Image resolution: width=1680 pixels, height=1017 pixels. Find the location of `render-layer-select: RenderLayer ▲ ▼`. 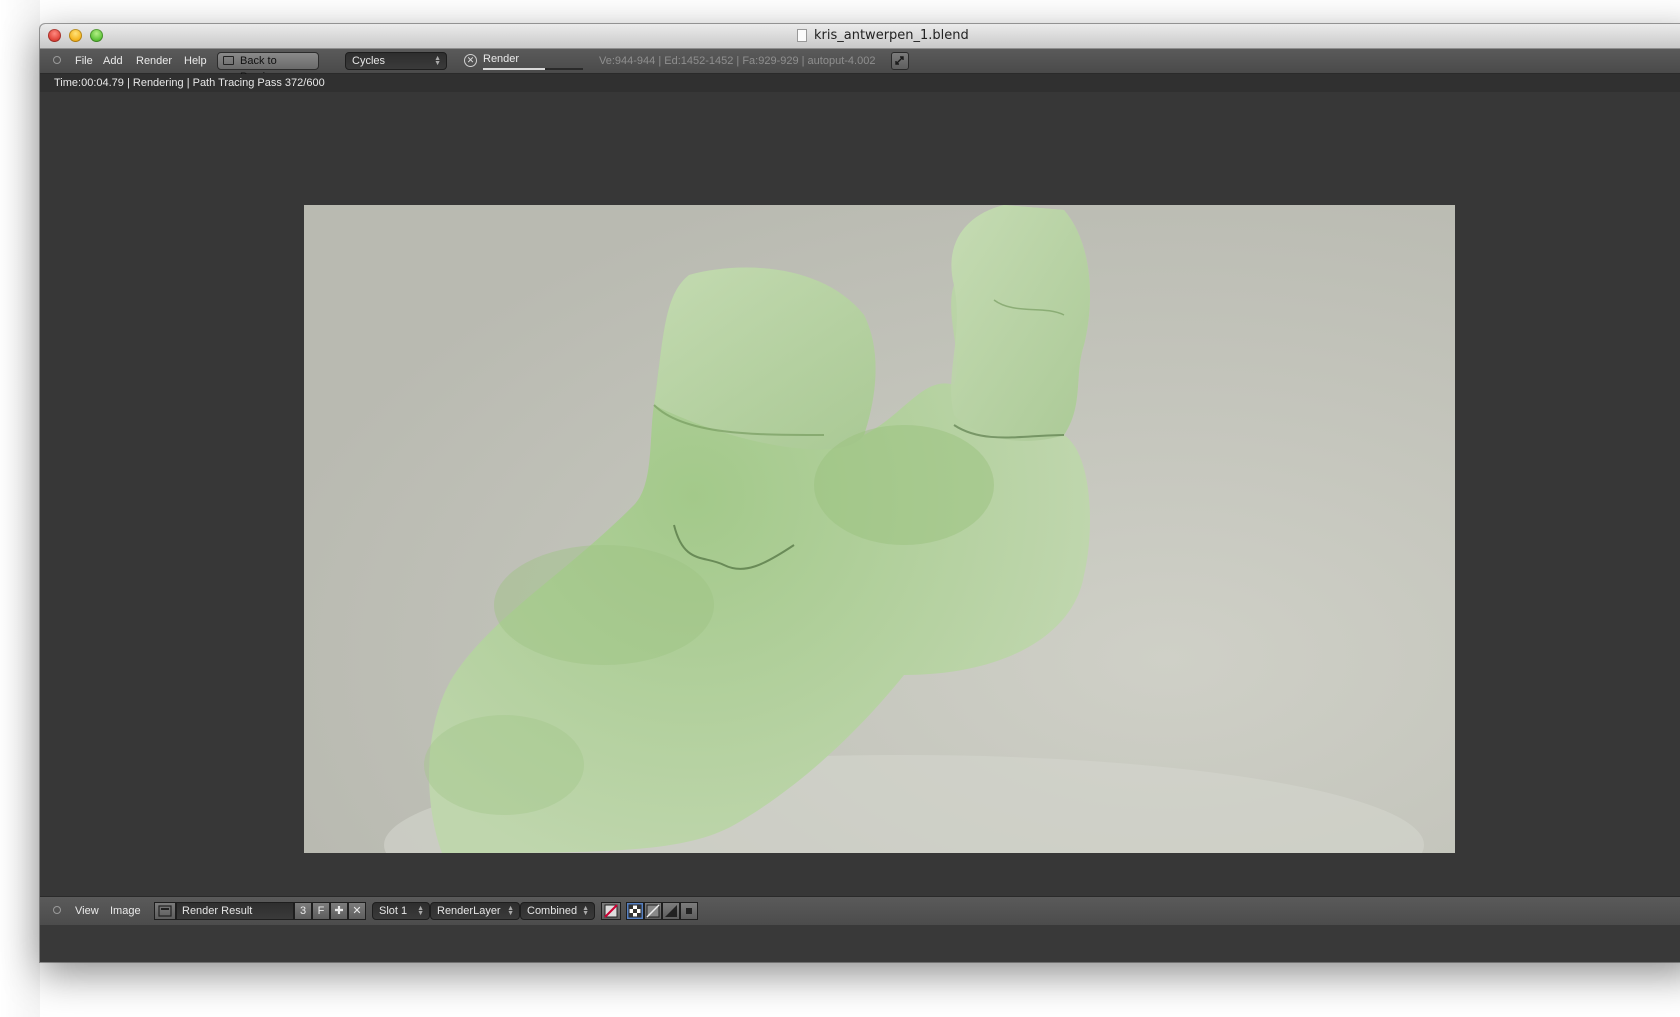

render-layer-select: RenderLayer ▲ ▼ is located at coordinates (475, 911).